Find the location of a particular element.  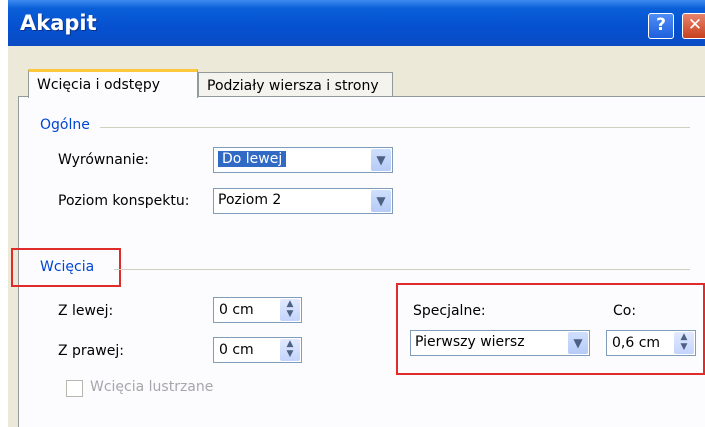

mirror-indents-checkbox is located at coordinates (74, 388).